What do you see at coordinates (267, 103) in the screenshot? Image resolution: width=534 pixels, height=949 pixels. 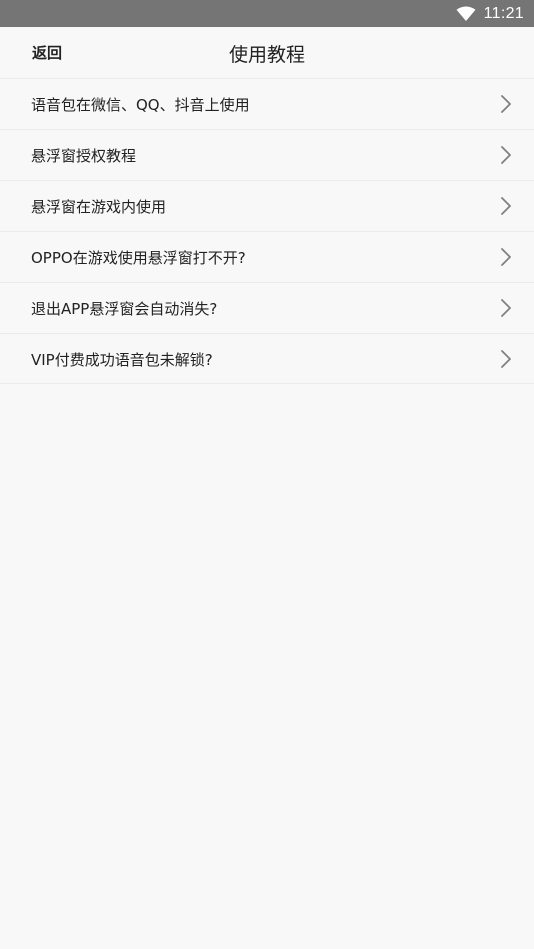 I see `list-item: 语音包在微信、QQ、抖音上使用` at bounding box center [267, 103].